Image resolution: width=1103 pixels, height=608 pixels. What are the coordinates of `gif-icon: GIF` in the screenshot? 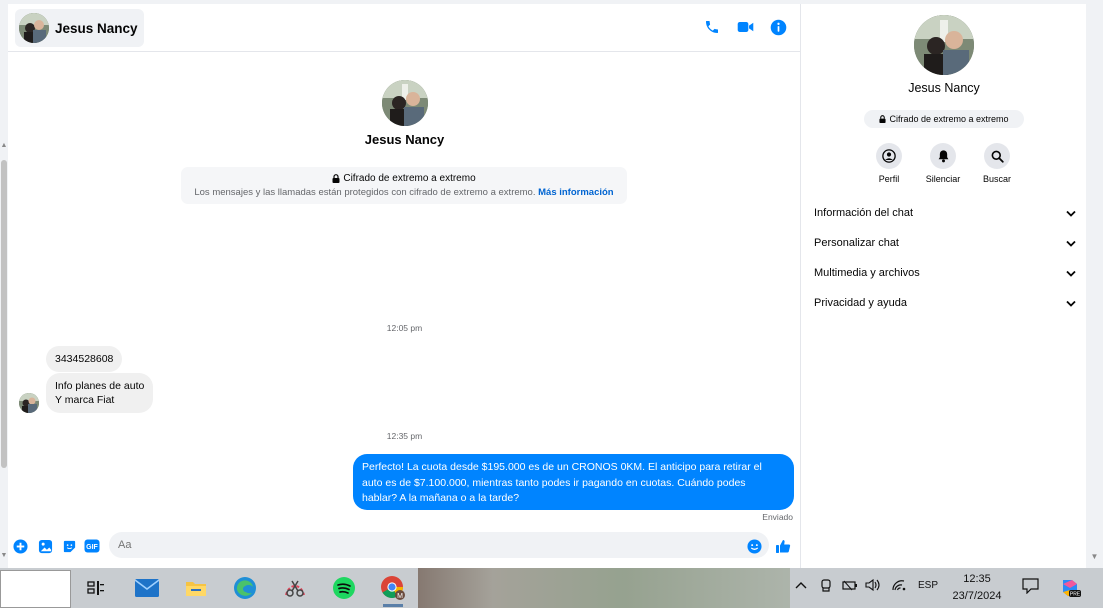 It's located at (92, 546).